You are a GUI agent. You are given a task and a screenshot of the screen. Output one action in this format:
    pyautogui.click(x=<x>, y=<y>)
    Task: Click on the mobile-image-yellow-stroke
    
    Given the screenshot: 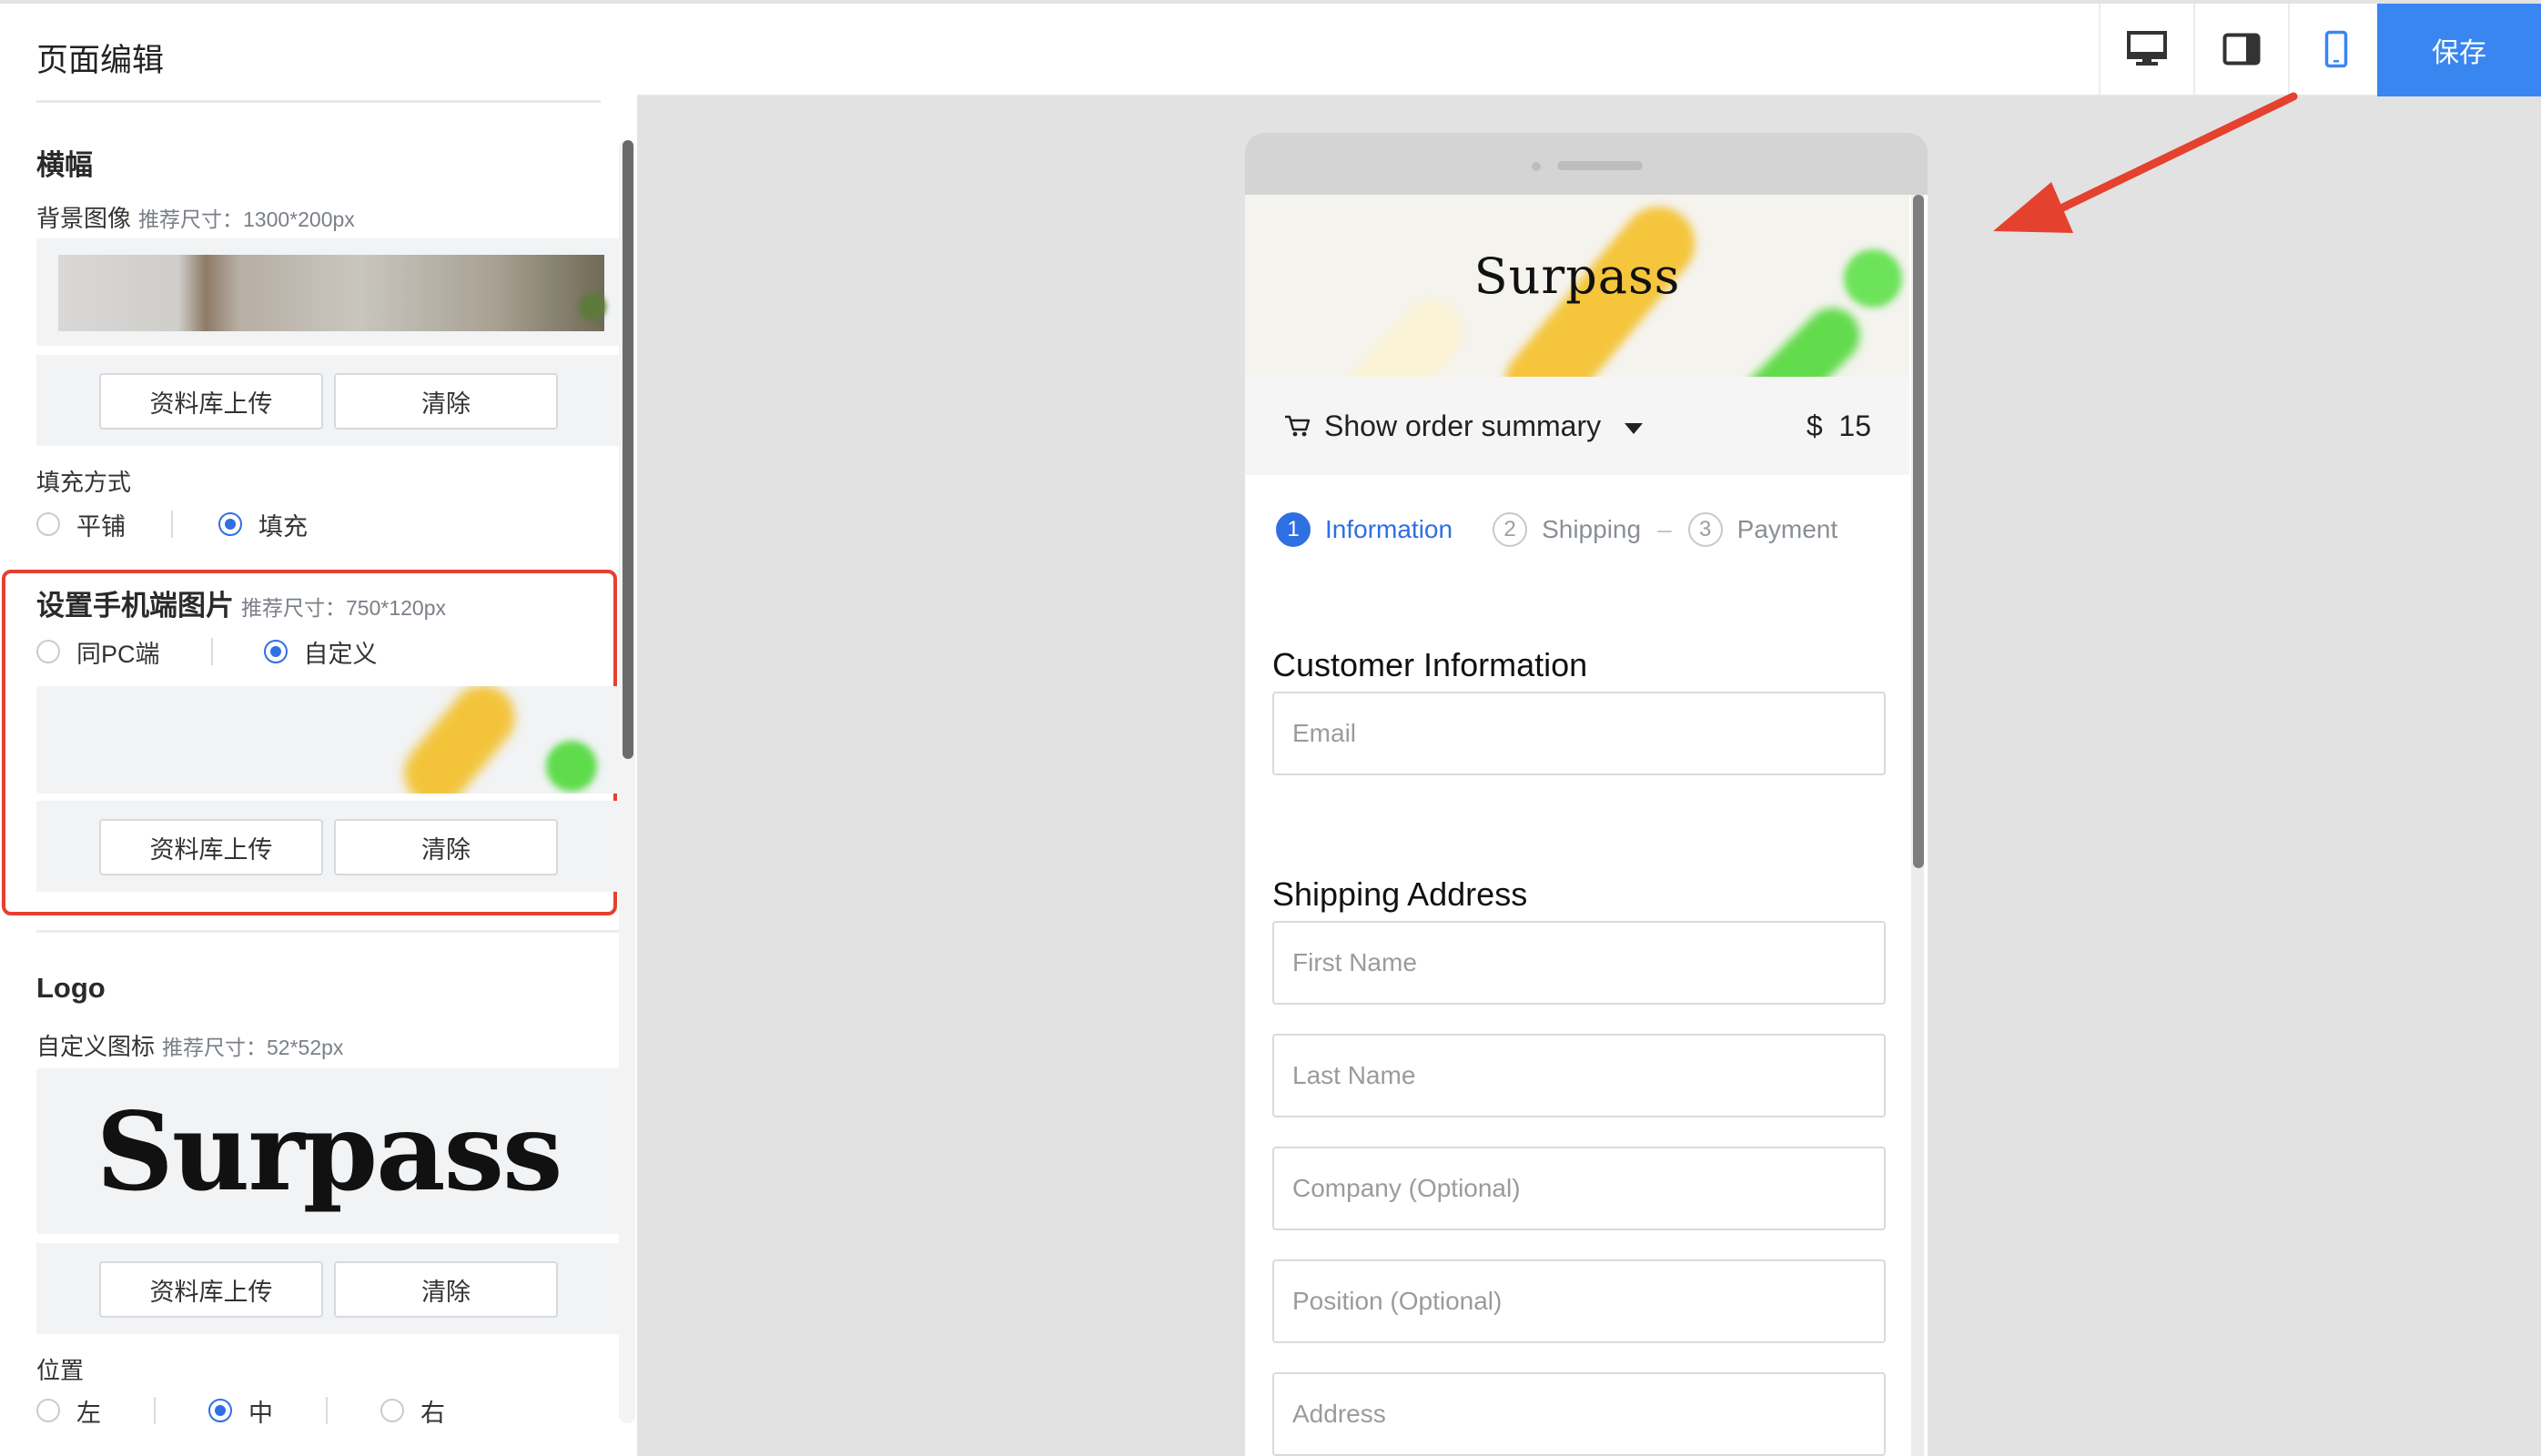 What is the action you would take?
    pyautogui.click(x=459, y=740)
    